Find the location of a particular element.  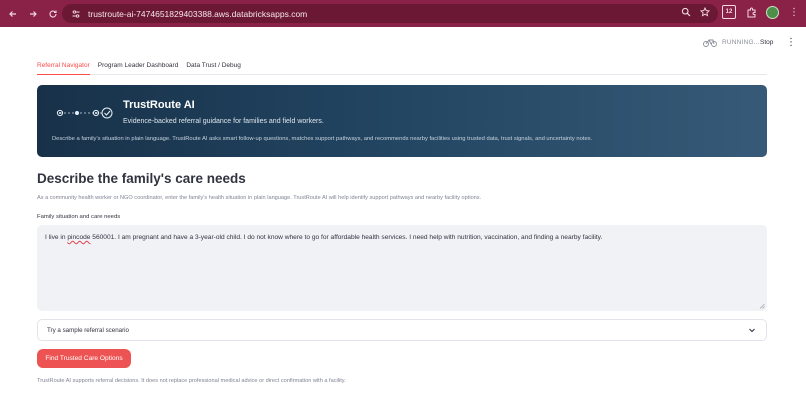

bike-icon is located at coordinates (710, 42).